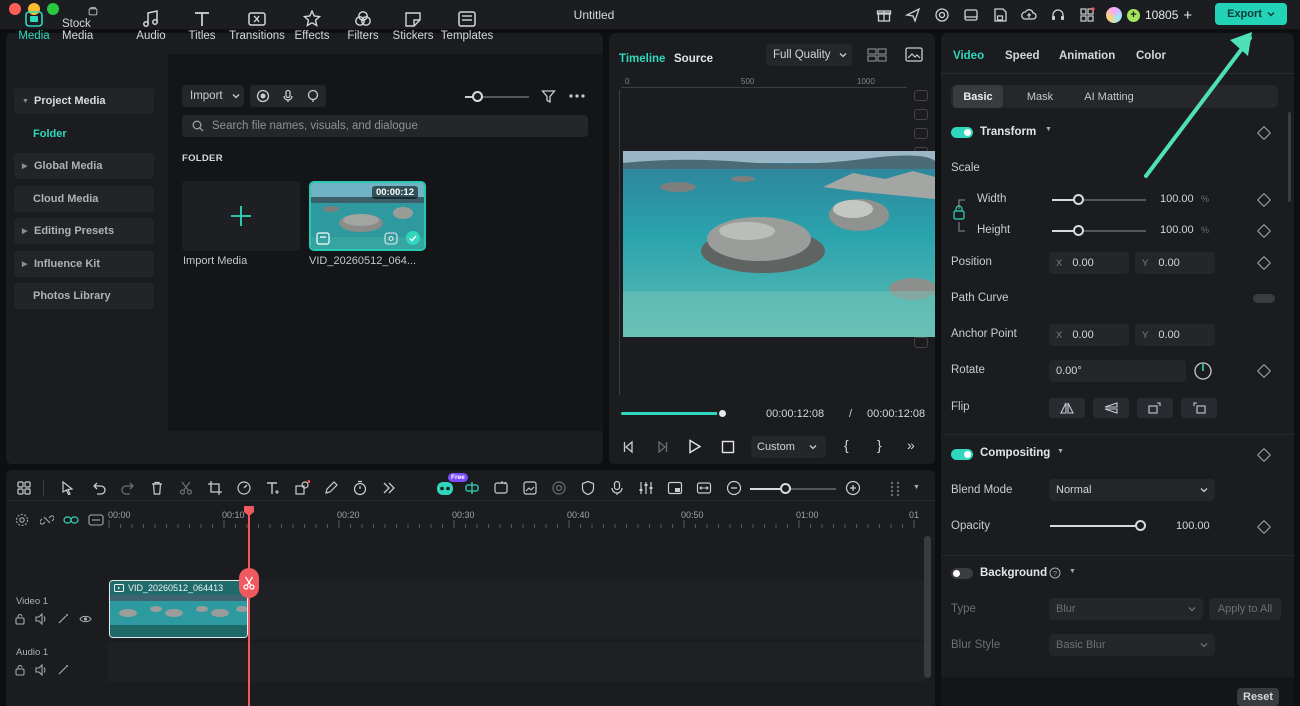  I want to click on headset-icon, so click(1058, 15).